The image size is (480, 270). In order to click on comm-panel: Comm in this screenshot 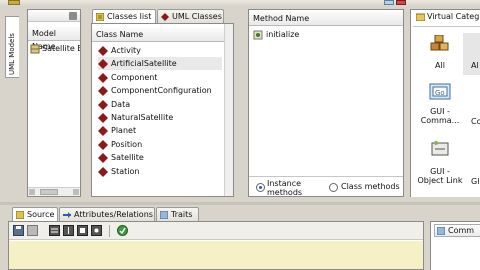, I will do `click(455, 245)`.